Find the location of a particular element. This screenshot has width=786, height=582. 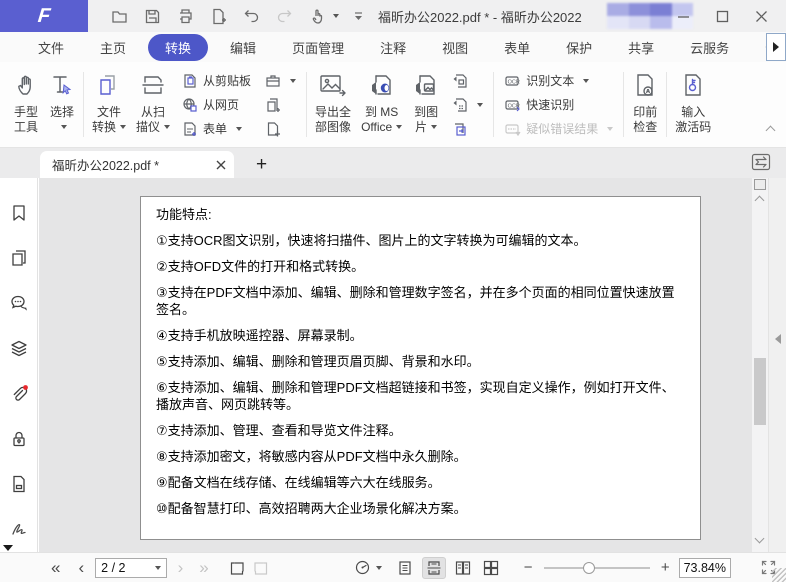

close-button is located at coordinates (761, 16).